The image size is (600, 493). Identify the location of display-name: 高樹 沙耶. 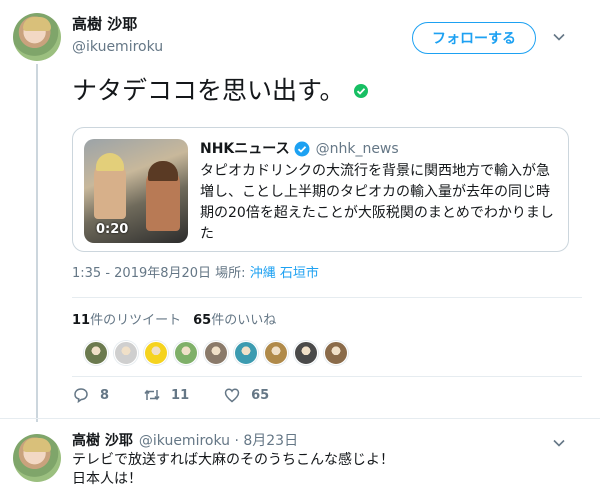
(117, 24).